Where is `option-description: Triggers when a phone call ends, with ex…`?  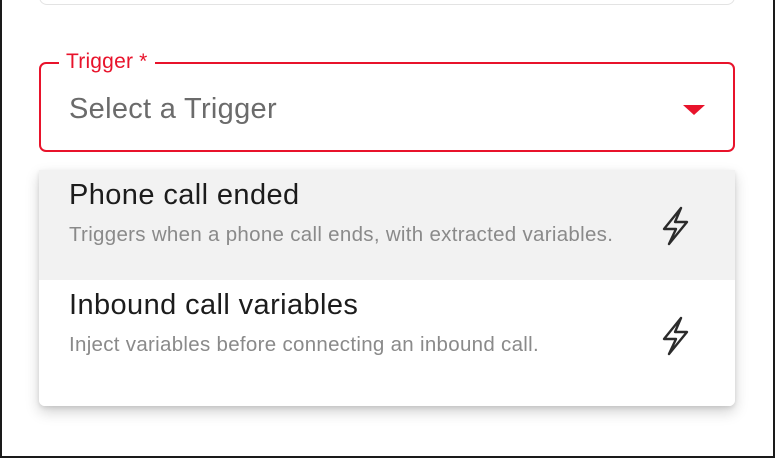 option-description: Triggers when a phone call ends, with ex… is located at coordinates (341, 234).